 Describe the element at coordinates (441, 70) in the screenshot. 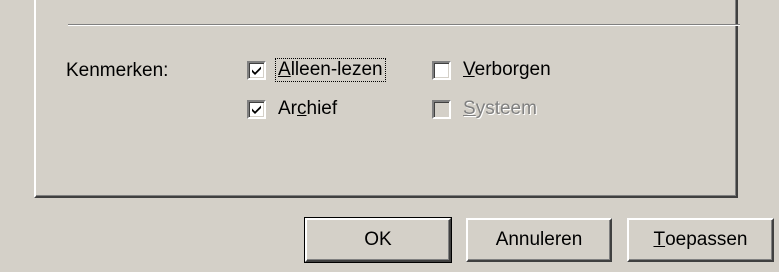

I see `hidden-checkbox-box` at that location.